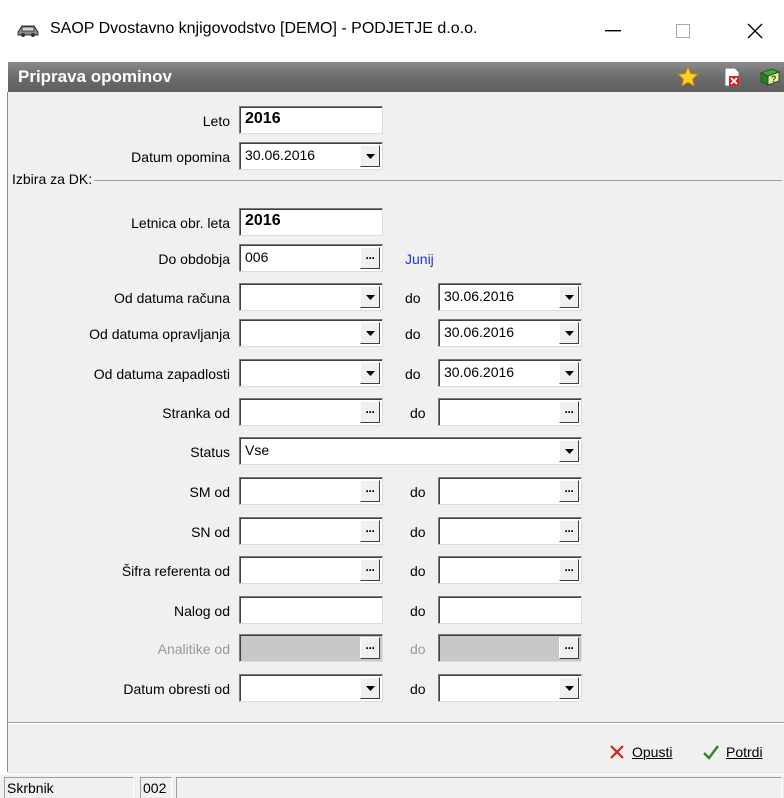  What do you see at coordinates (257, 257) in the screenshot?
I see `do-obdobja-value: 006` at bounding box center [257, 257].